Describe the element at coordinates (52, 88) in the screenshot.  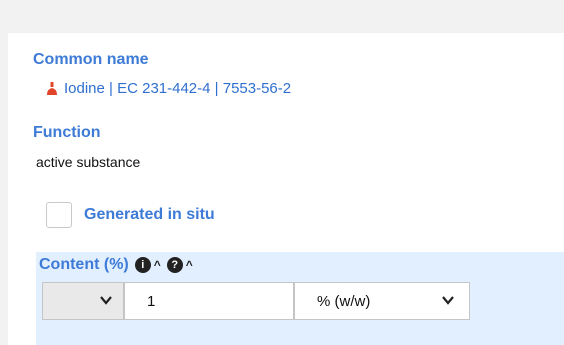
I see `flask-icon` at that location.